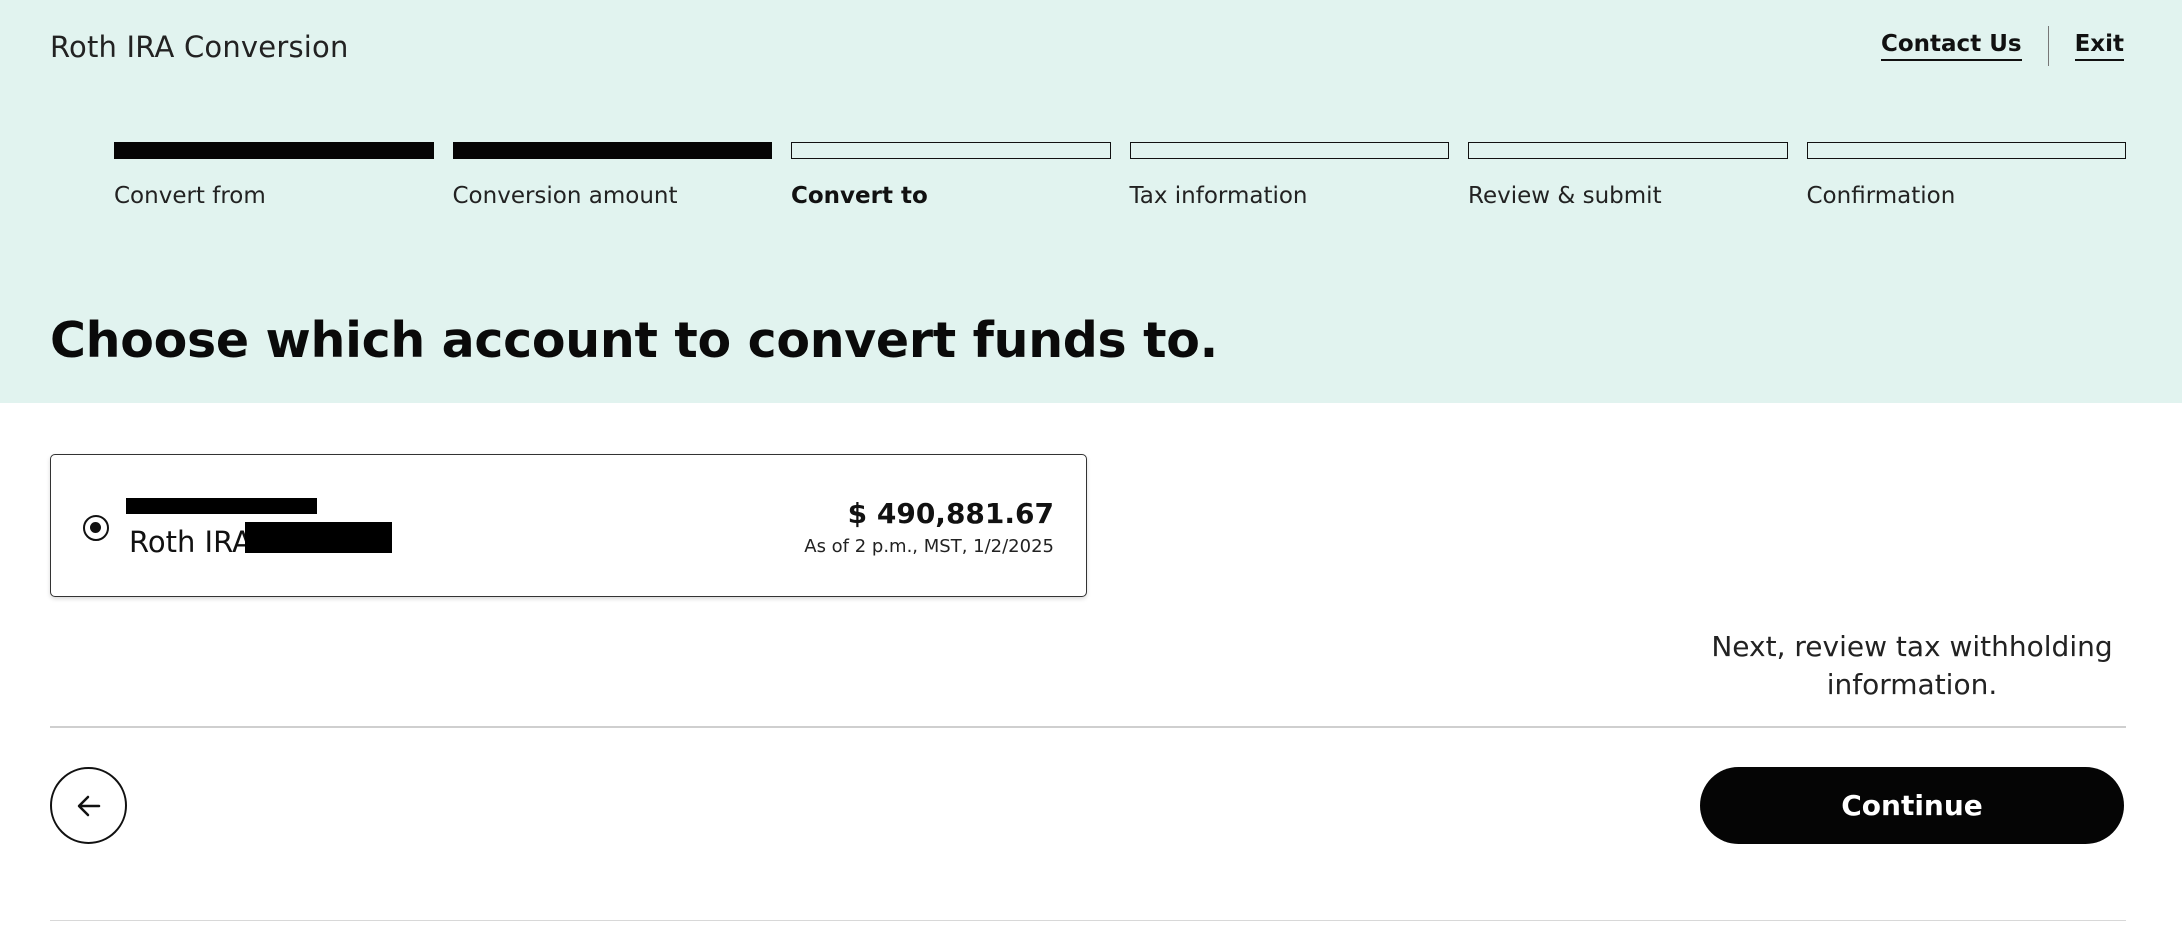 Image resolution: width=2182 pixels, height=928 pixels. Describe the element at coordinates (1088, 727) in the screenshot. I see `footer-divider` at that location.